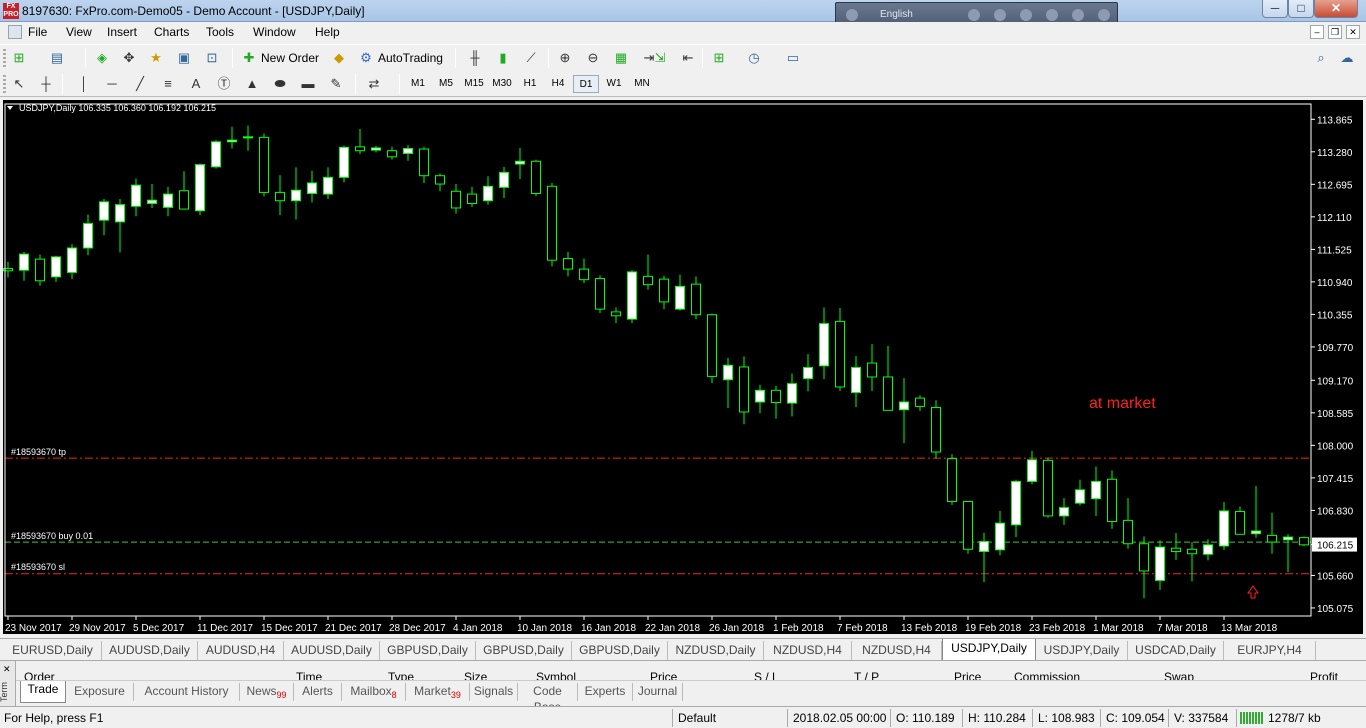 Image resolution: width=1366 pixels, height=728 pixels. Describe the element at coordinates (212, 58) in the screenshot. I see `strategy-tester-icon: ⊡` at that location.